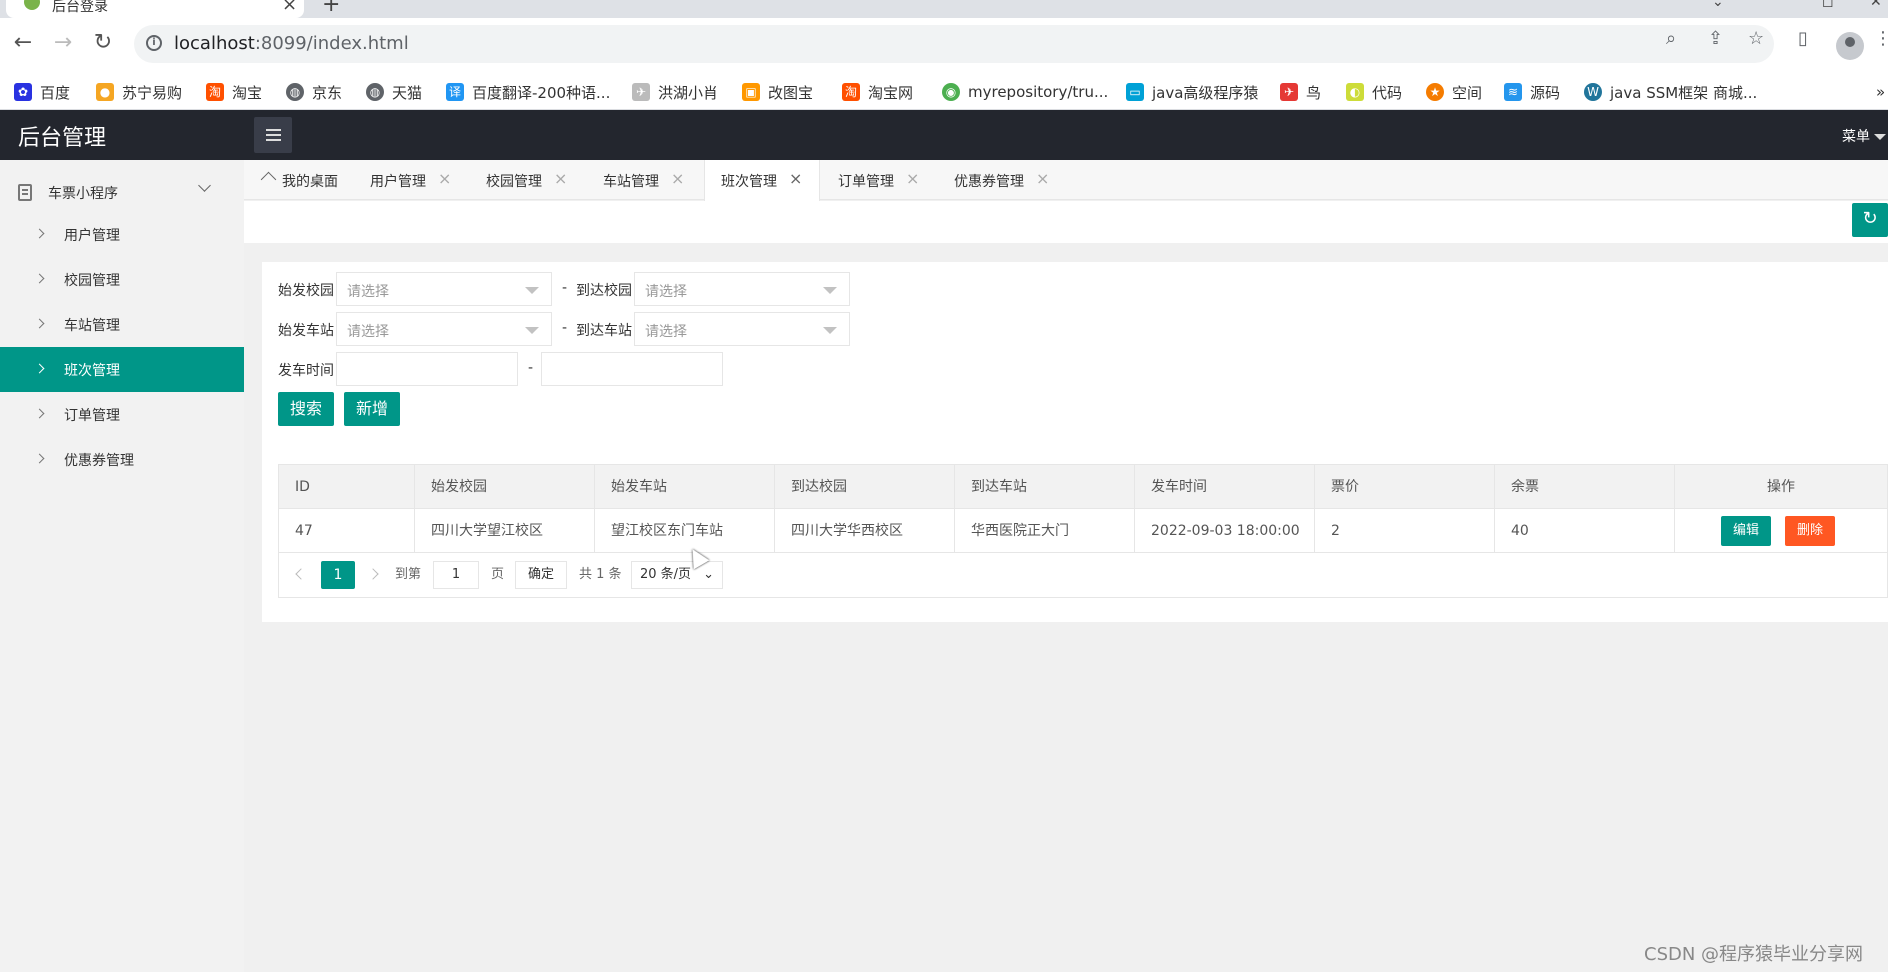  I want to click on tab-users: 用户管理 ×, so click(404, 180).